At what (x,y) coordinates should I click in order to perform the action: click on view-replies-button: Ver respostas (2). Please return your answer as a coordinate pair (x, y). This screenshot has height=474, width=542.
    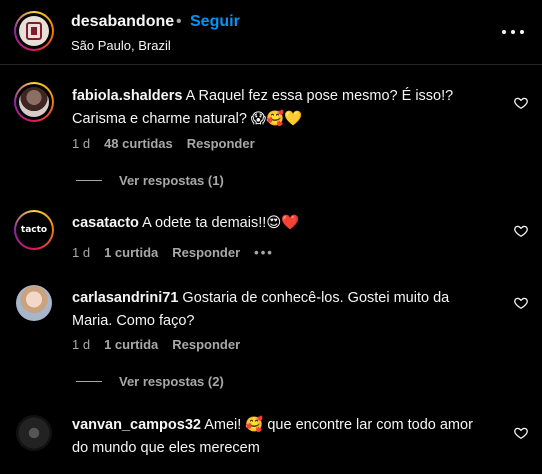
    Looking at the image, I should click on (150, 381).